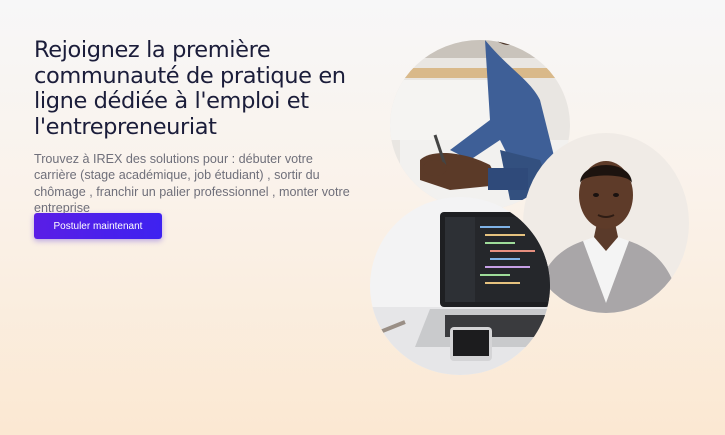 This screenshot has height=435, width=725. What do you see at coordinates (460, 286) in the screenshot?
I see `laptop-code-photo` at bounding box center [460, 286].